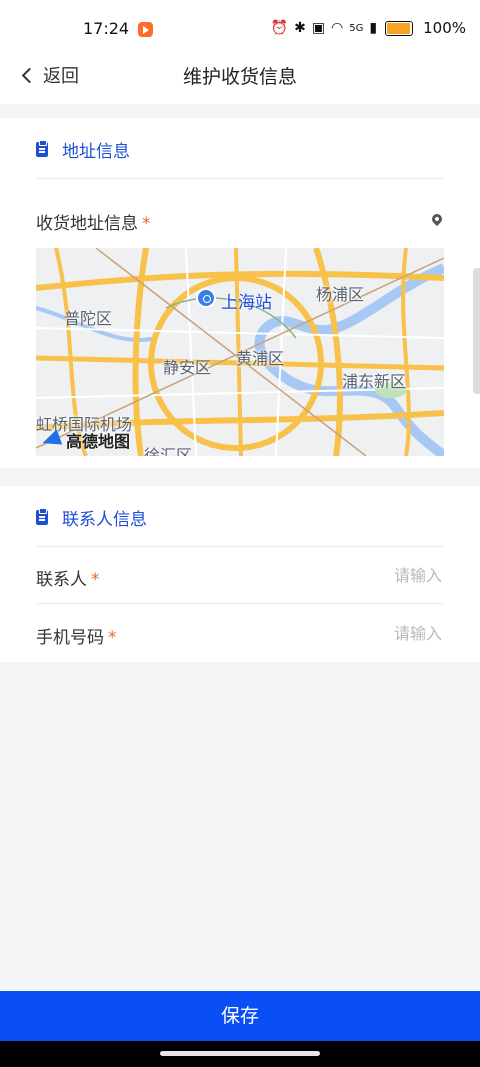 The image size is (480, 1067). Describe the element at coordinates (318, 28) in the screenshot. I see `hd-icon: ▣` at that location.